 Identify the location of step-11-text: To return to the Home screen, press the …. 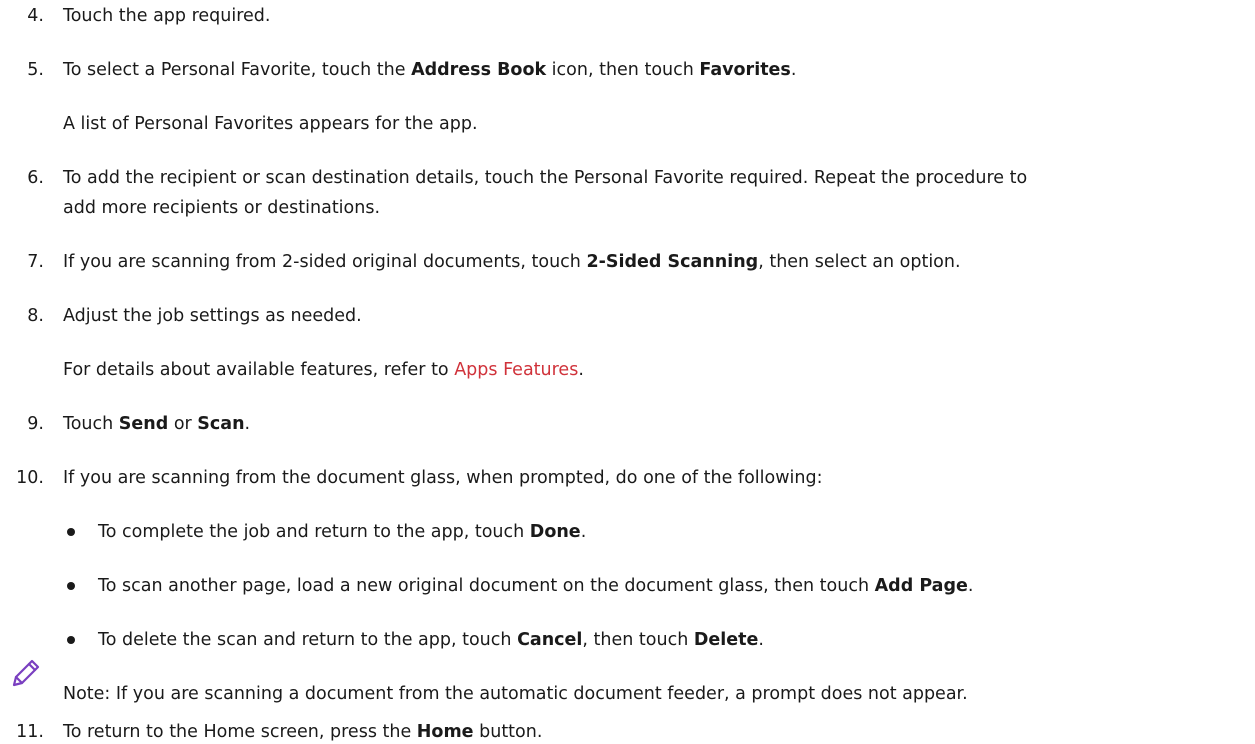
(303, 732).